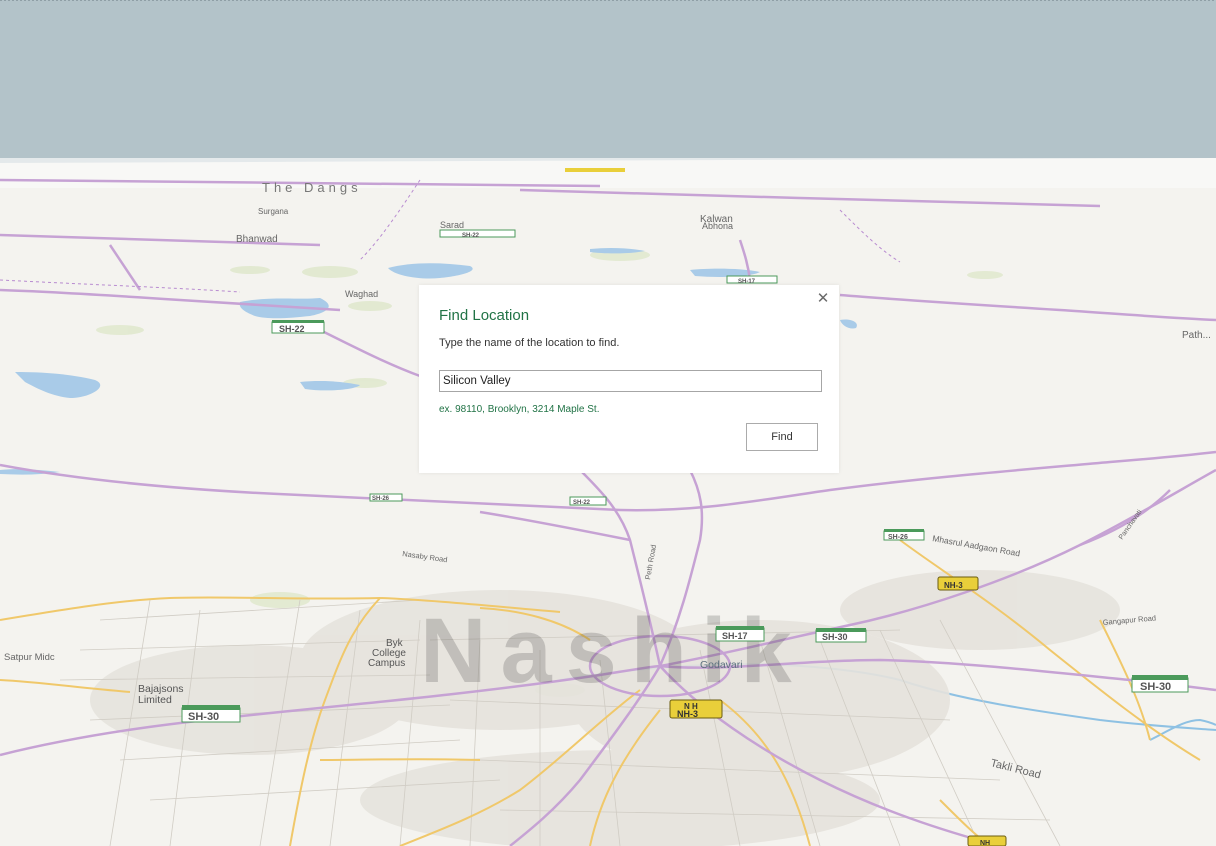  I want to click on label-bajajsons-2: Limited, so click(155, 700).